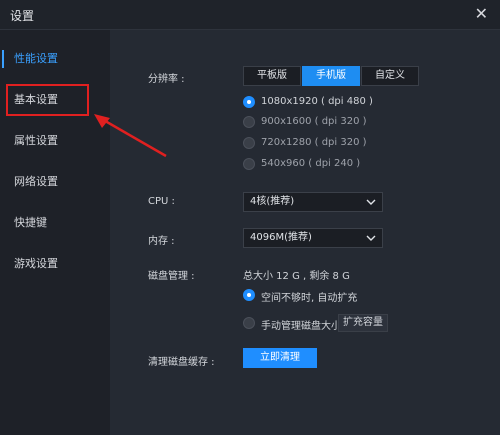 The height and width of the screenshot is (435, 500). What do you see at coordinates (311, 163) in the screenshot?
I see `resolution-option: 540x960 ( dpi 240 )` at bounding box center [311, 163].